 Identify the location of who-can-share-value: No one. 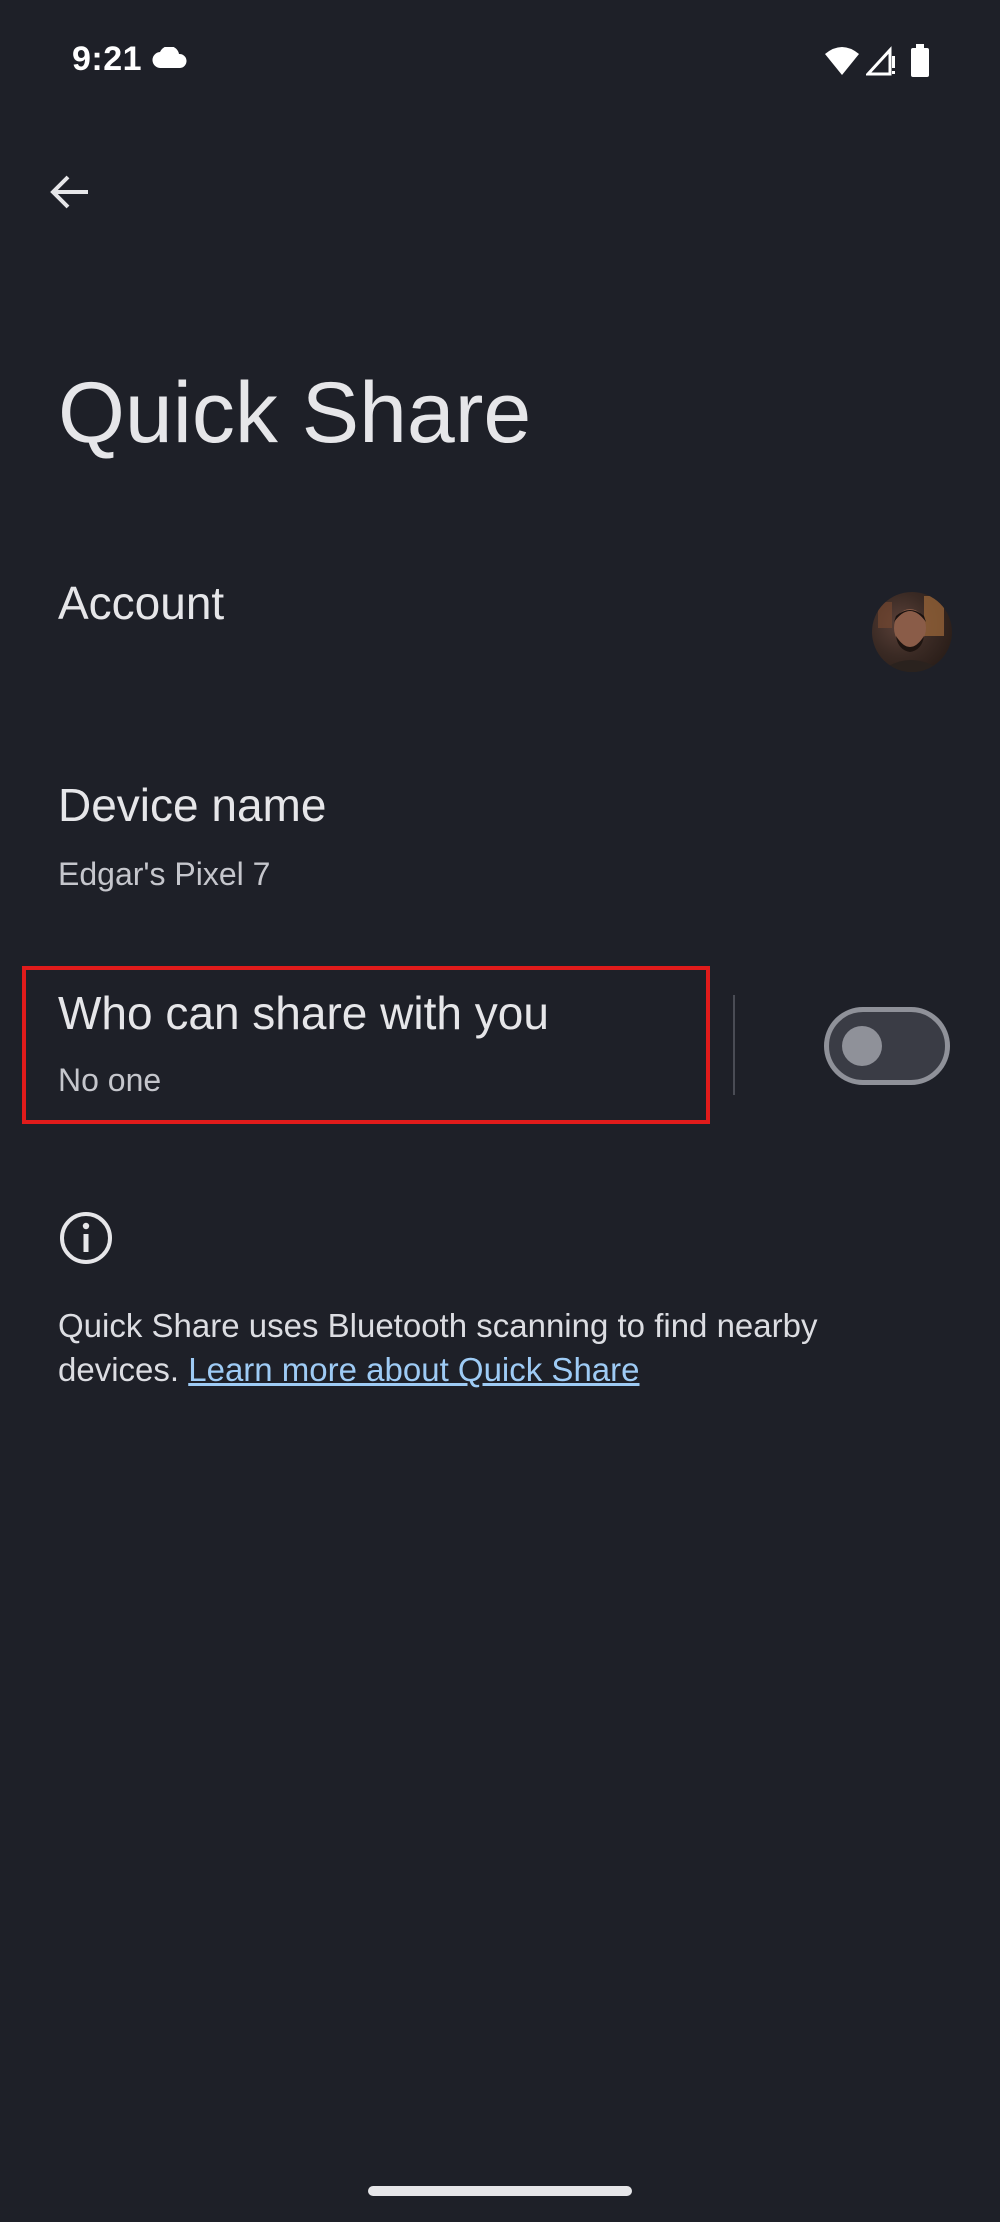
(110, 1080).